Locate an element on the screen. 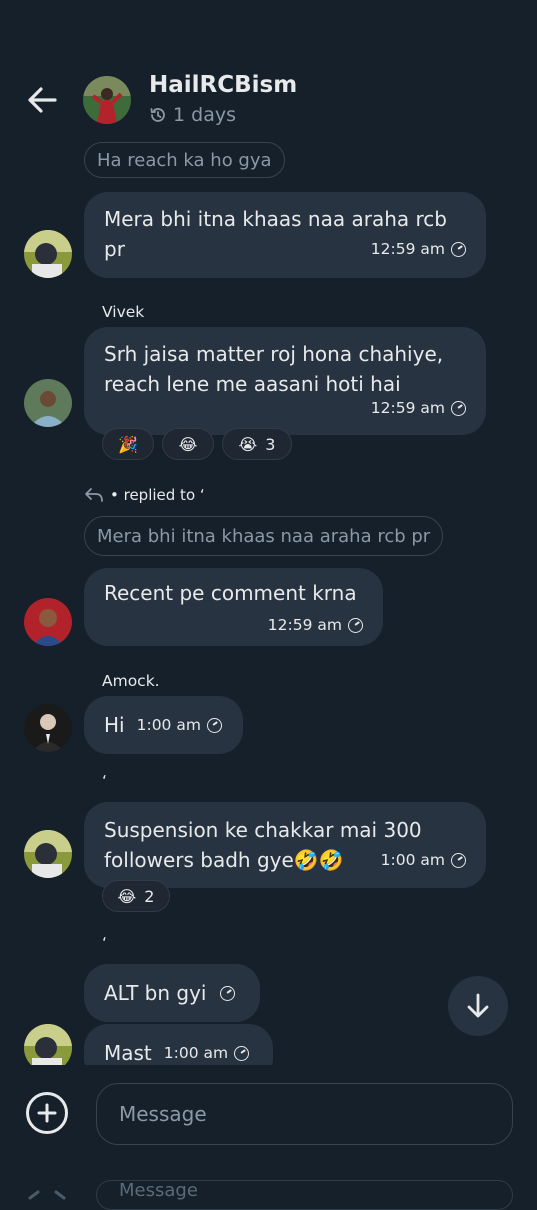 This screenshot has width=537, height=1210. message-text: Suspension ke chakkar mai 300 is located at coordinates (263, 830).